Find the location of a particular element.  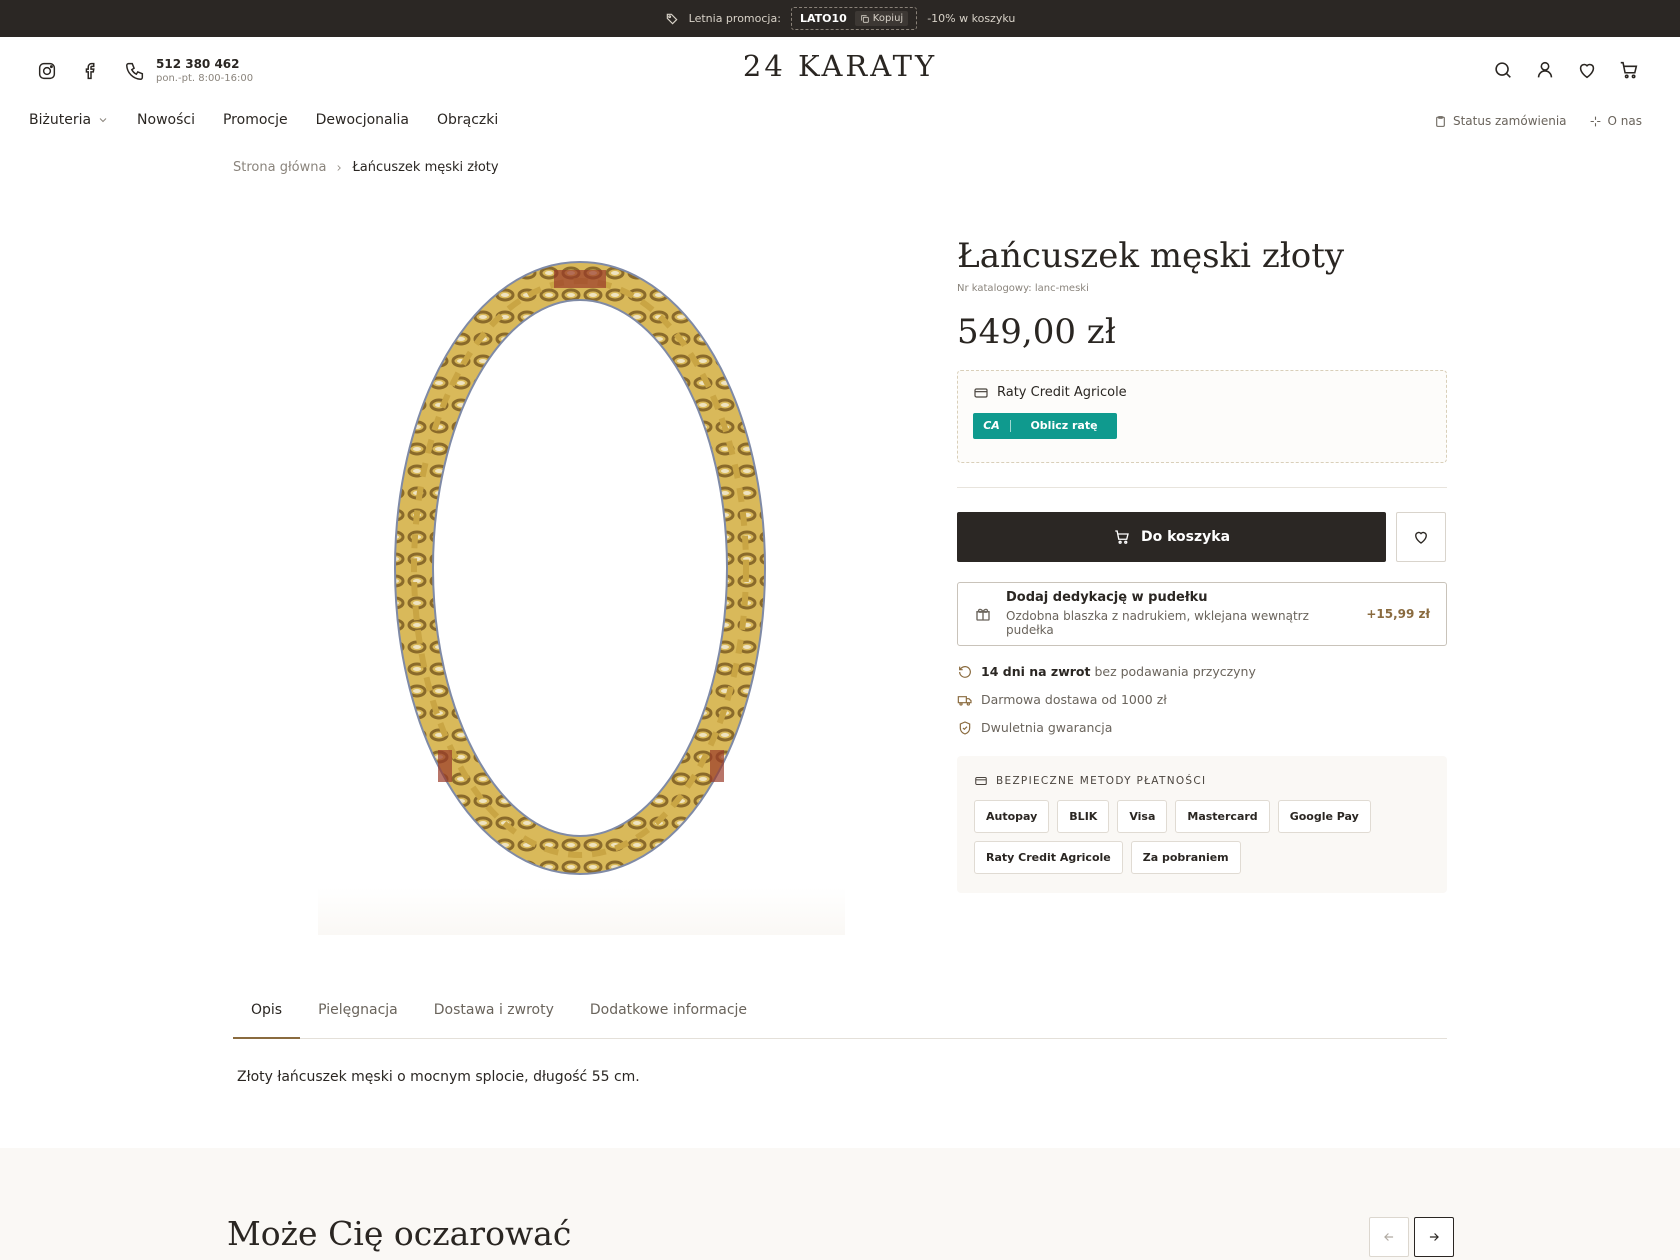

truck-icon is located at coordinates (964, 700).